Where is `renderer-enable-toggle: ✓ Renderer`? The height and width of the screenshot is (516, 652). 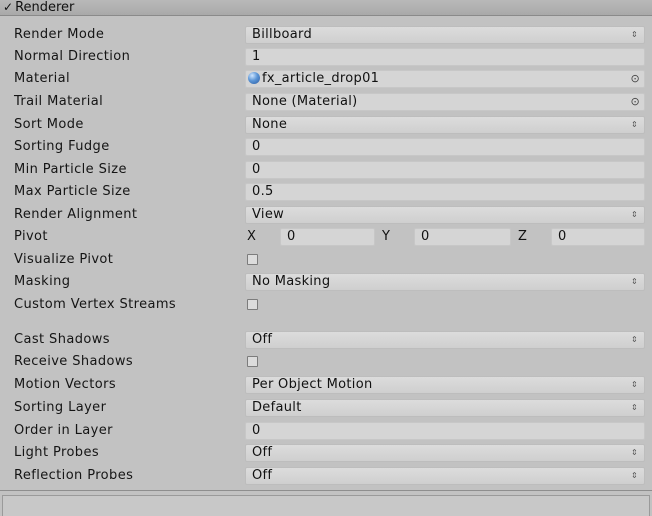
renderer-enable-toggle: ✓ Renderer is located at coordinates (38, 8).